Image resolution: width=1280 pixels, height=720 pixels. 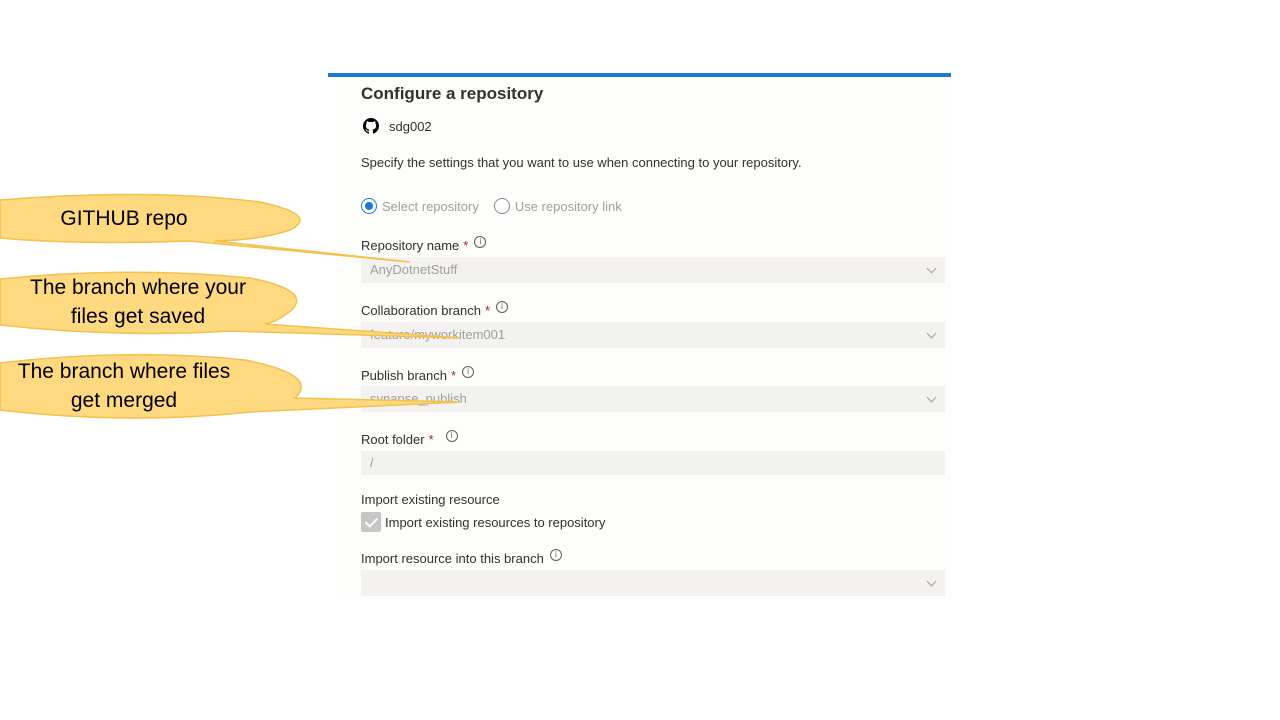 I want to click on select-repository-radio, so click(x=369, y=206).